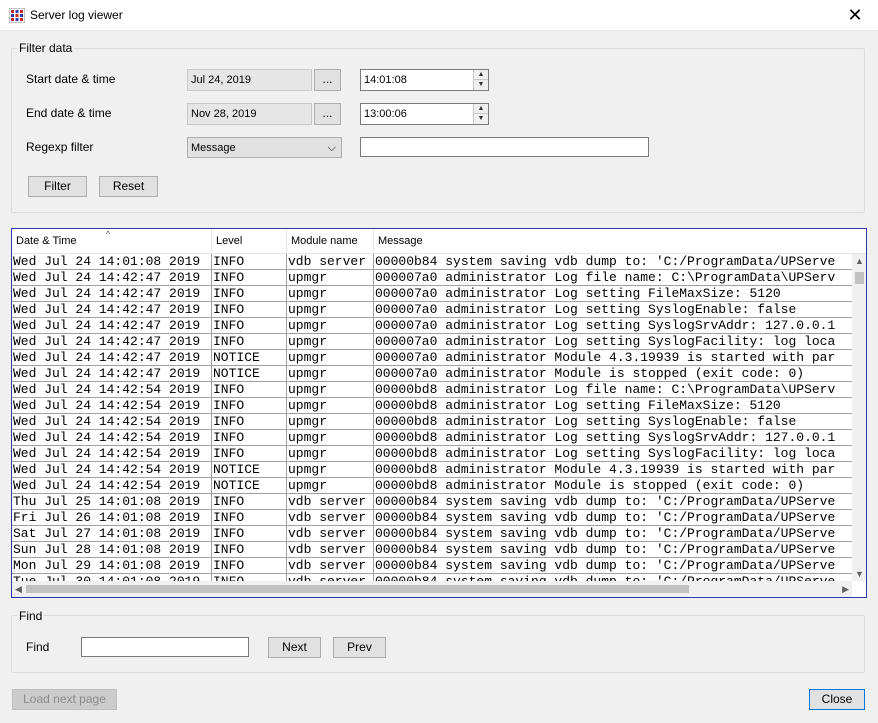  Describe the element at coordinates (18, 589) in the screenshot. I see `scroll-left-icon: ◀` at that location.